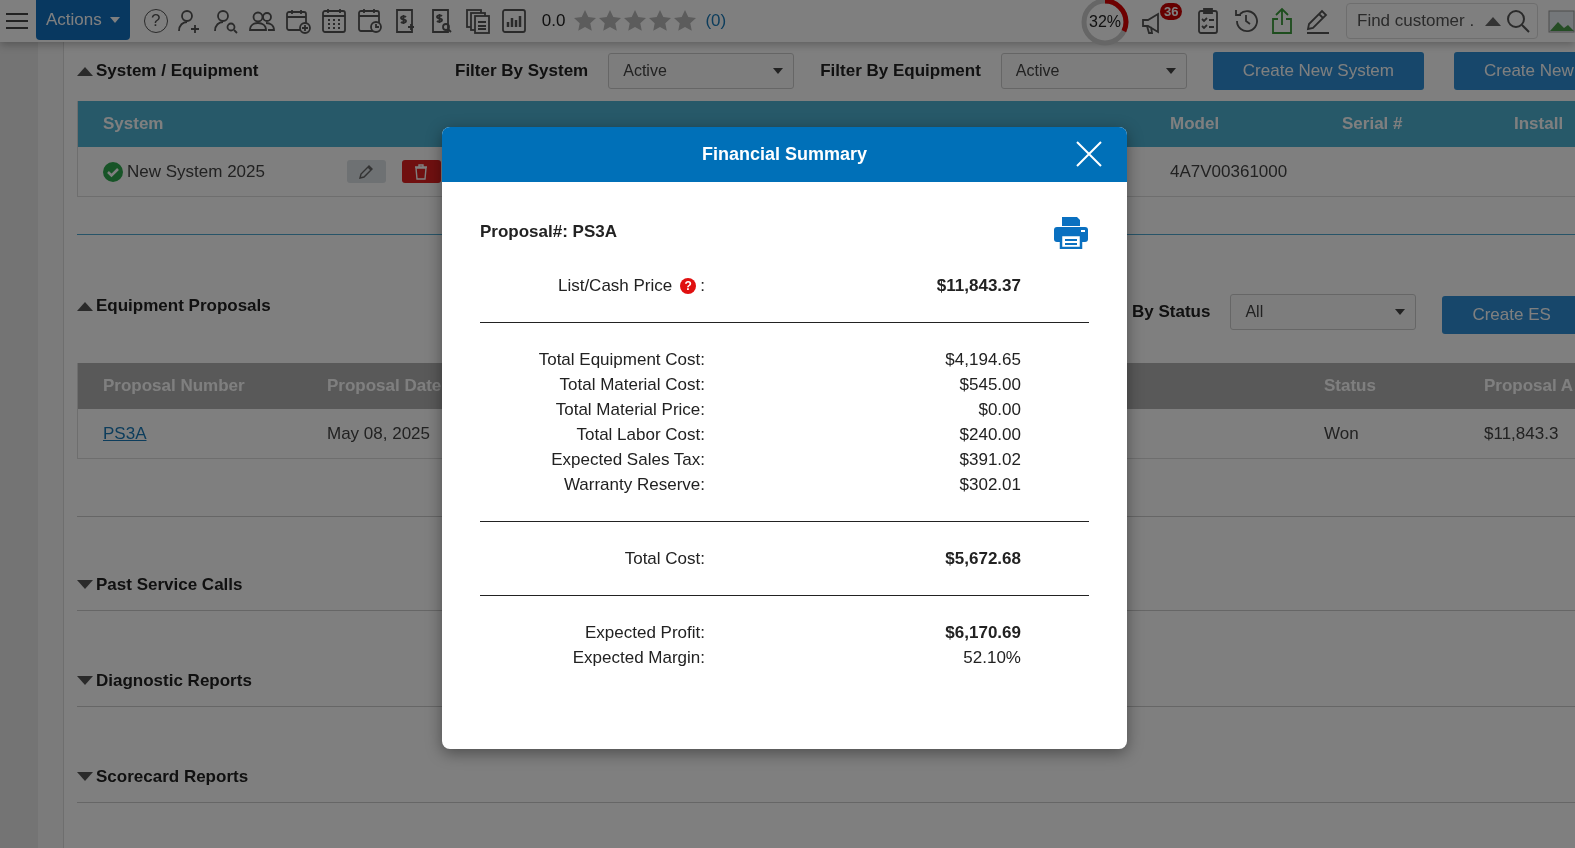 Image resolution: width=1575 pixels, height=848 pixels. I want to click on section-title: System / Equipment, so click(177, 71).